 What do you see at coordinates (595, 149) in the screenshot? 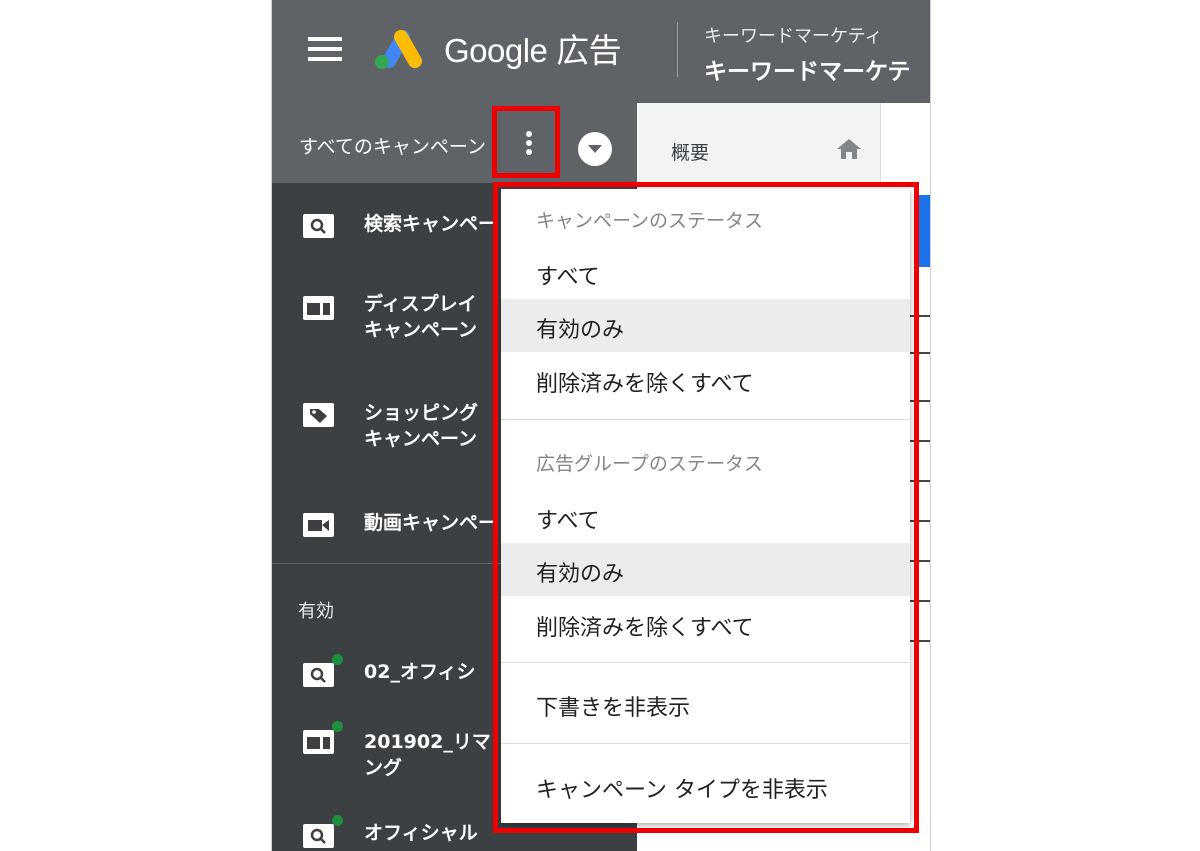
I see `collapse-dropdown-button` at bounding box center [595, 149].